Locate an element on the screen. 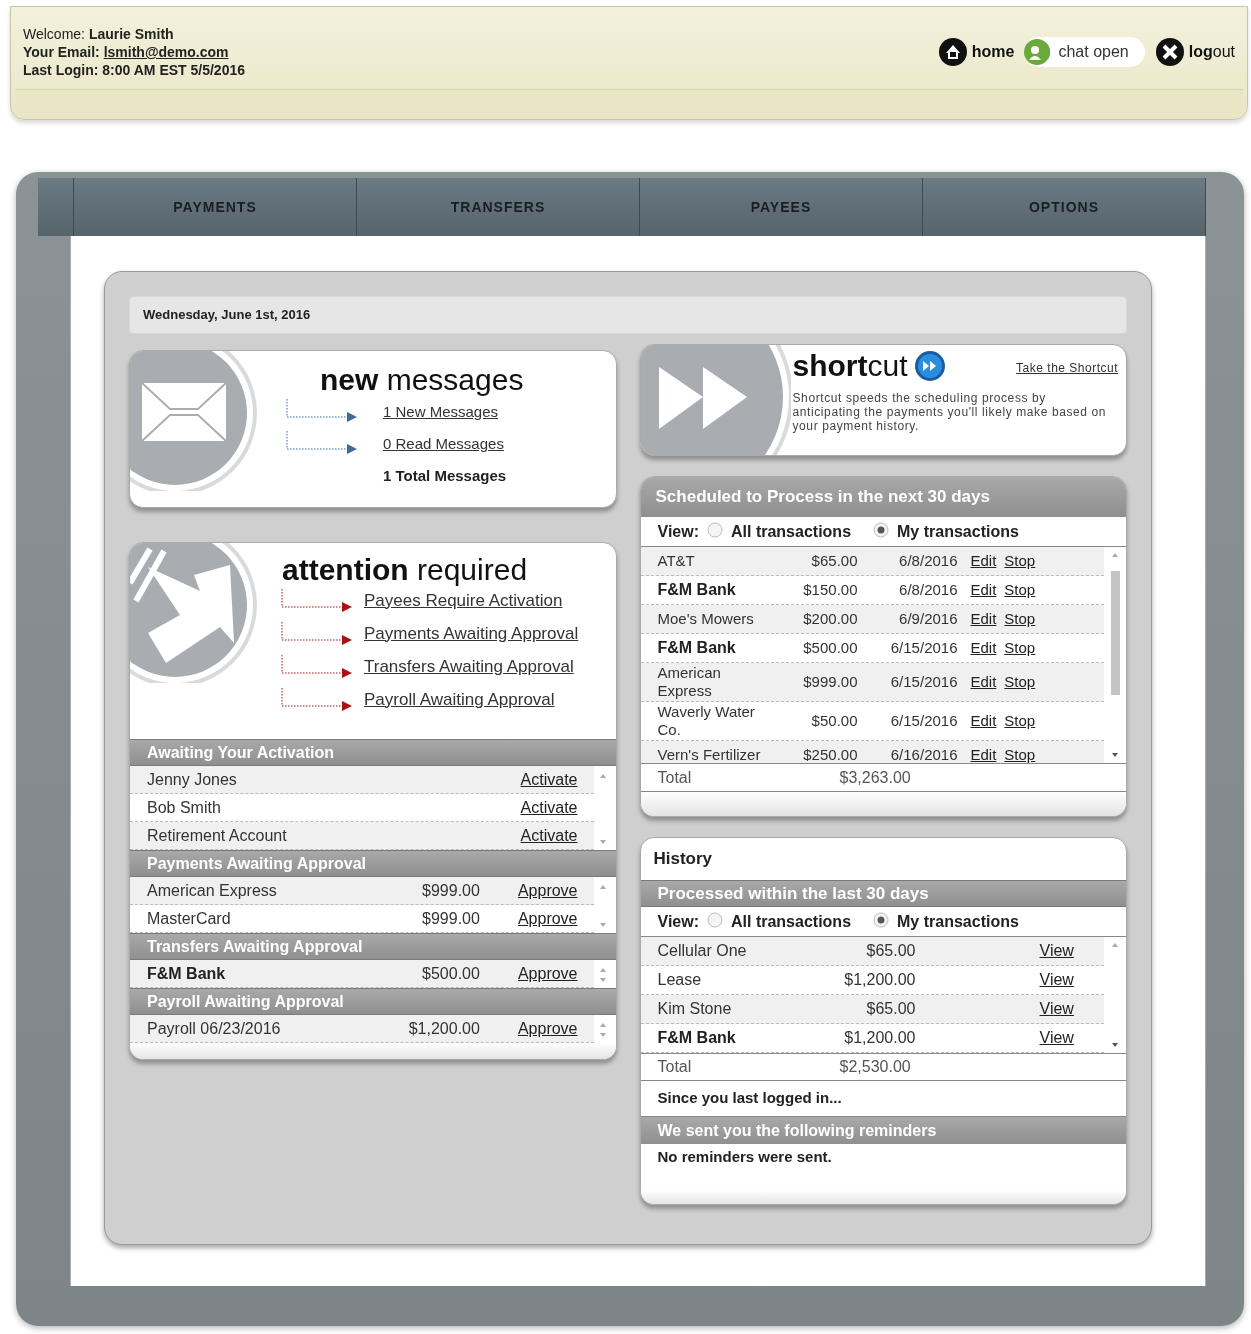 The height and width of the screenshot is (1334, 1251). total-amount: $2,530.00 is located at coordinates (875, 1067).